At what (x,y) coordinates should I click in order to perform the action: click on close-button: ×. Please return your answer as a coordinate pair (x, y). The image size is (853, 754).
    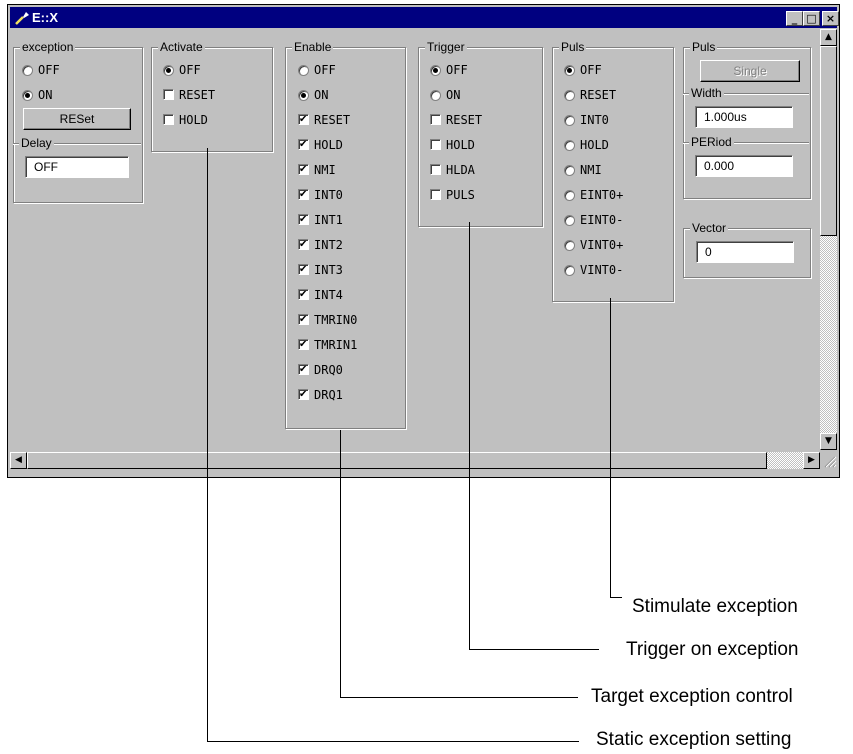
    Looking at the image, I should click on (830, 18).